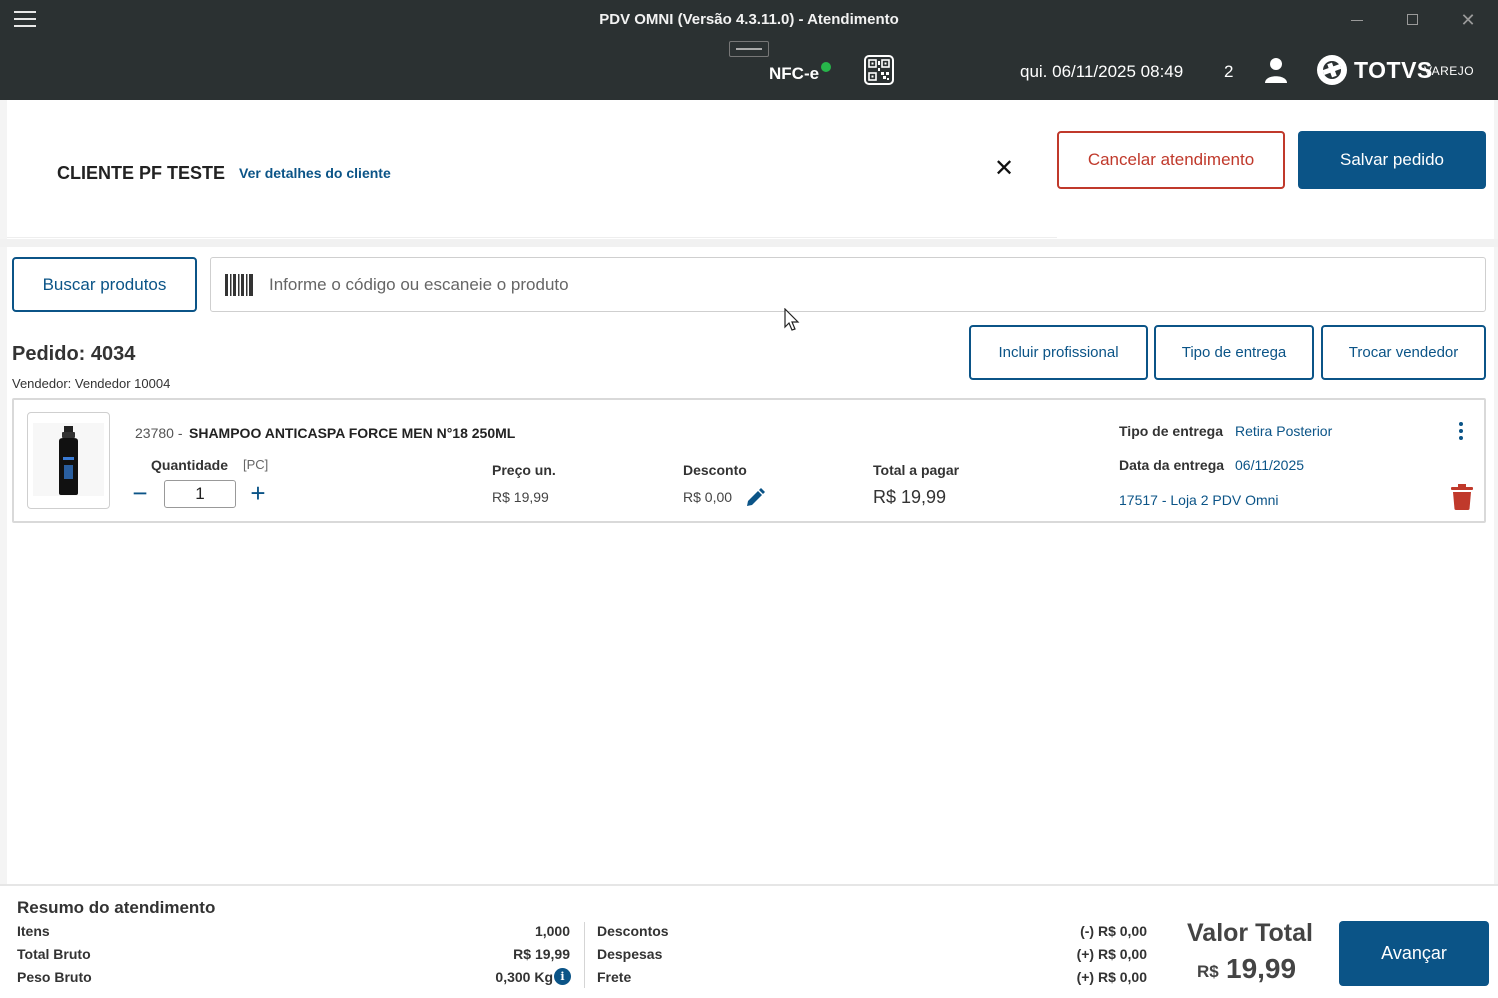 The height and width of the screenshot is (998, 1498). Describe the element at coordinates (200, 494) in the screenshot. I see `quantity-input` at that location.